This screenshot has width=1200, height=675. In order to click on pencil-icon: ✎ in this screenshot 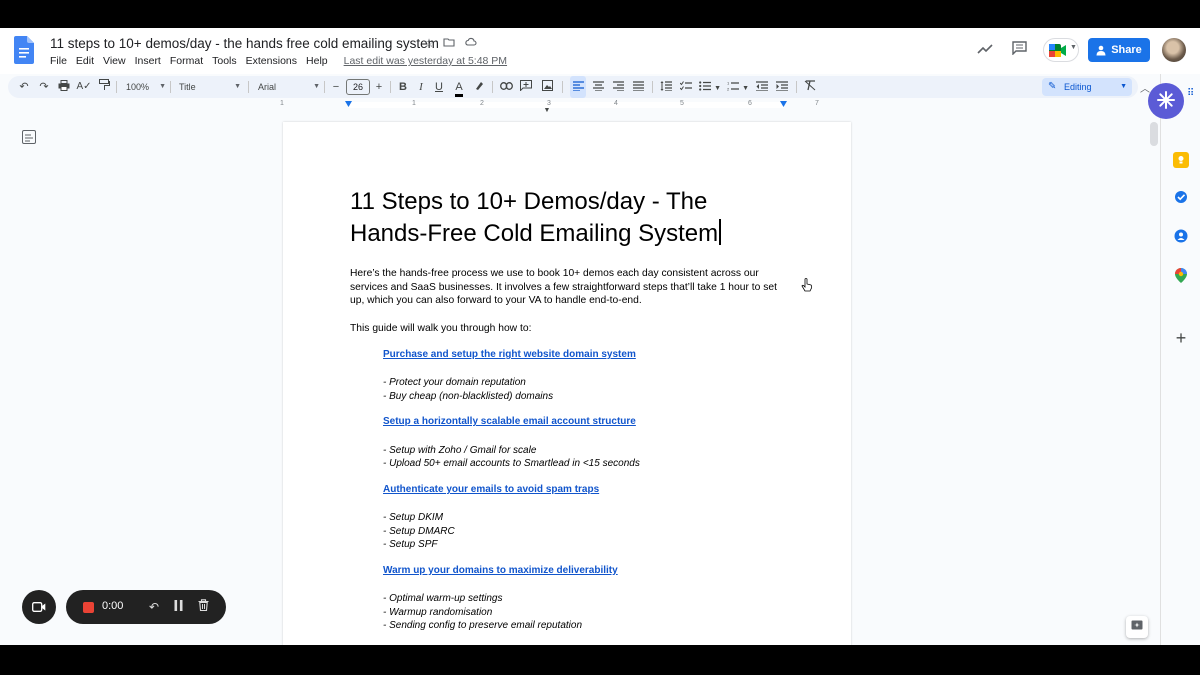, I will do `click(1052, 86)`.